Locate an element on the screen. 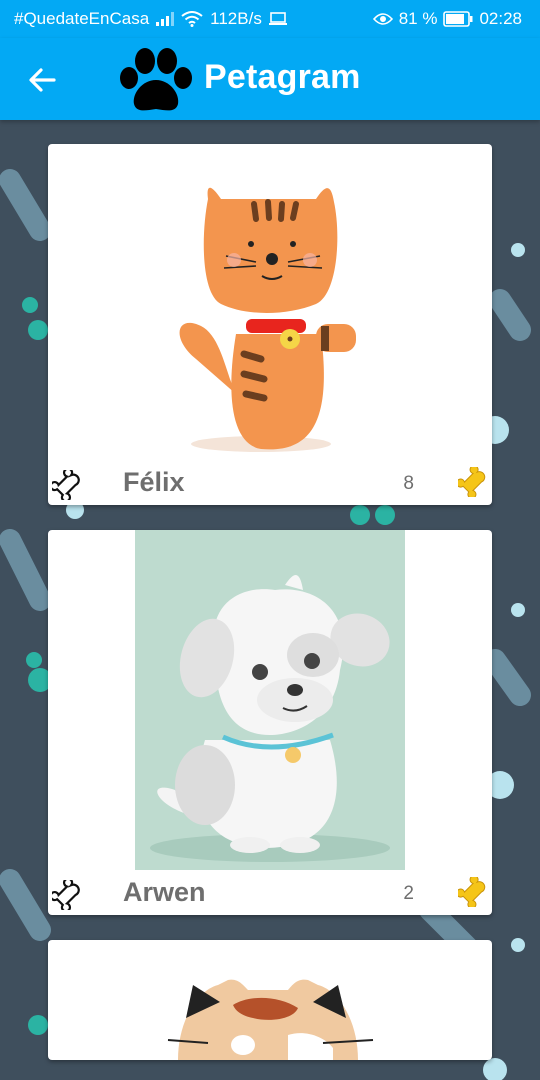 Image resolution: width=540 pixels, height=1080 pixels. status-bar: #QuedateEnCasa 112B/s 81 % 02:28 is located at coordinates (270, 19).